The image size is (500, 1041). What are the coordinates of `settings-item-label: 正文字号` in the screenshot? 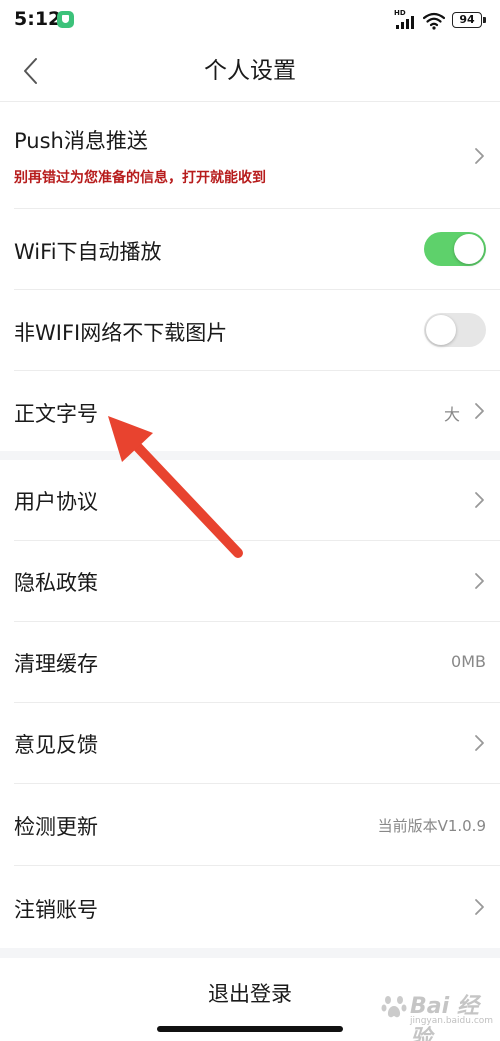 It's located at (56, 414).